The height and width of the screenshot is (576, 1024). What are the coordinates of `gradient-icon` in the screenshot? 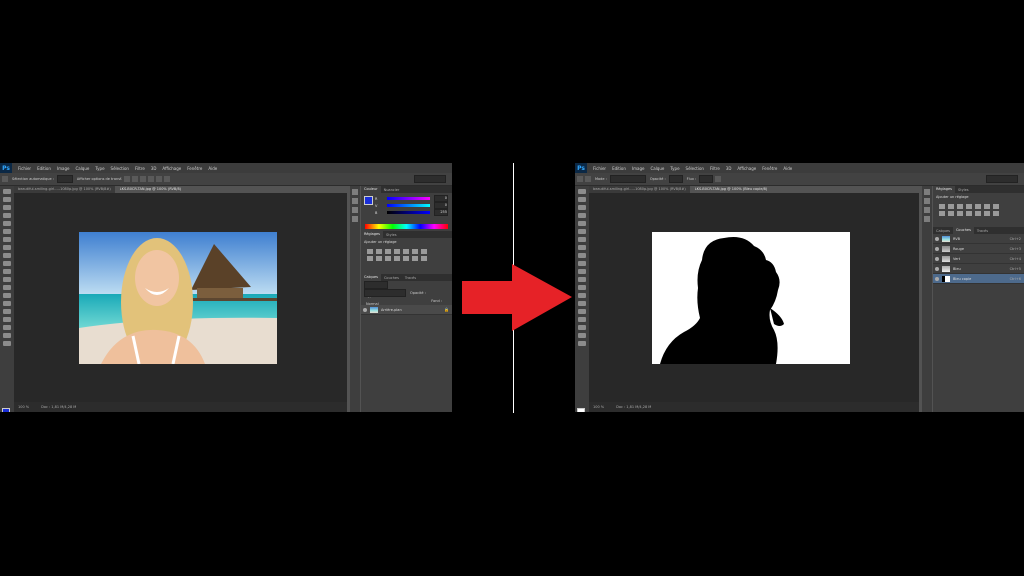 It's located at (582, 279).